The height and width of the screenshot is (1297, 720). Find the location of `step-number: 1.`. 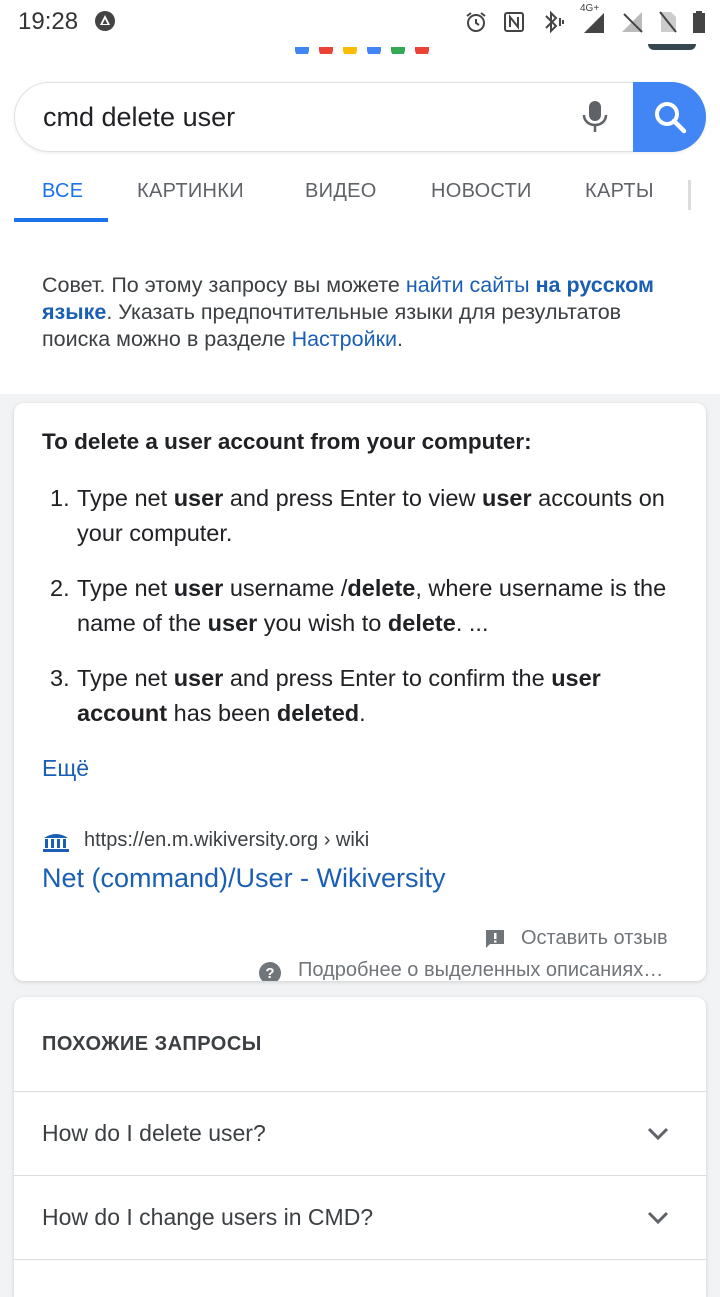

step-number: 1. is located at coordinates (60, 498).